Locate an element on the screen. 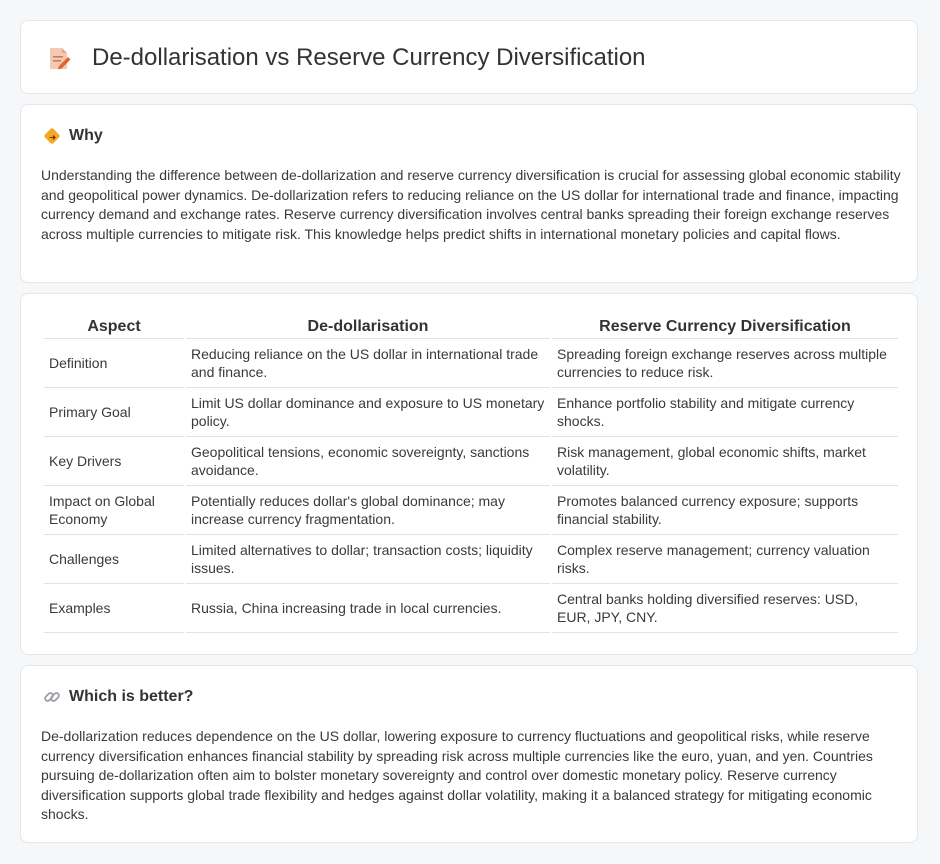 Image resolution: width=940 pixels, height=864 pixels. aspect-cell: Examples is located at coordinates (114, 608).